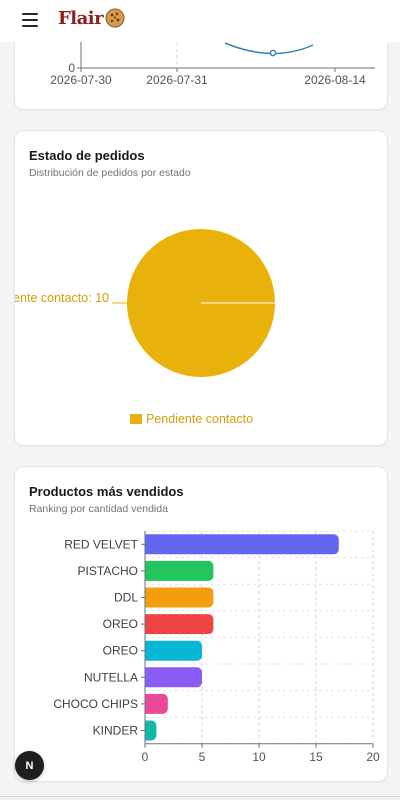 This screenshot has height=800, width=400. What do you see at coordinates (81, 18) in the screenshot?
I see `logo-text: Flair` at bounding box center [81, 18].